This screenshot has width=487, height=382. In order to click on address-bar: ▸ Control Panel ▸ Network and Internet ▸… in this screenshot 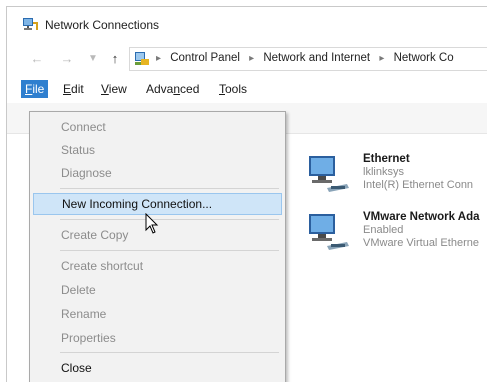, I will do `click(308, 59)`.